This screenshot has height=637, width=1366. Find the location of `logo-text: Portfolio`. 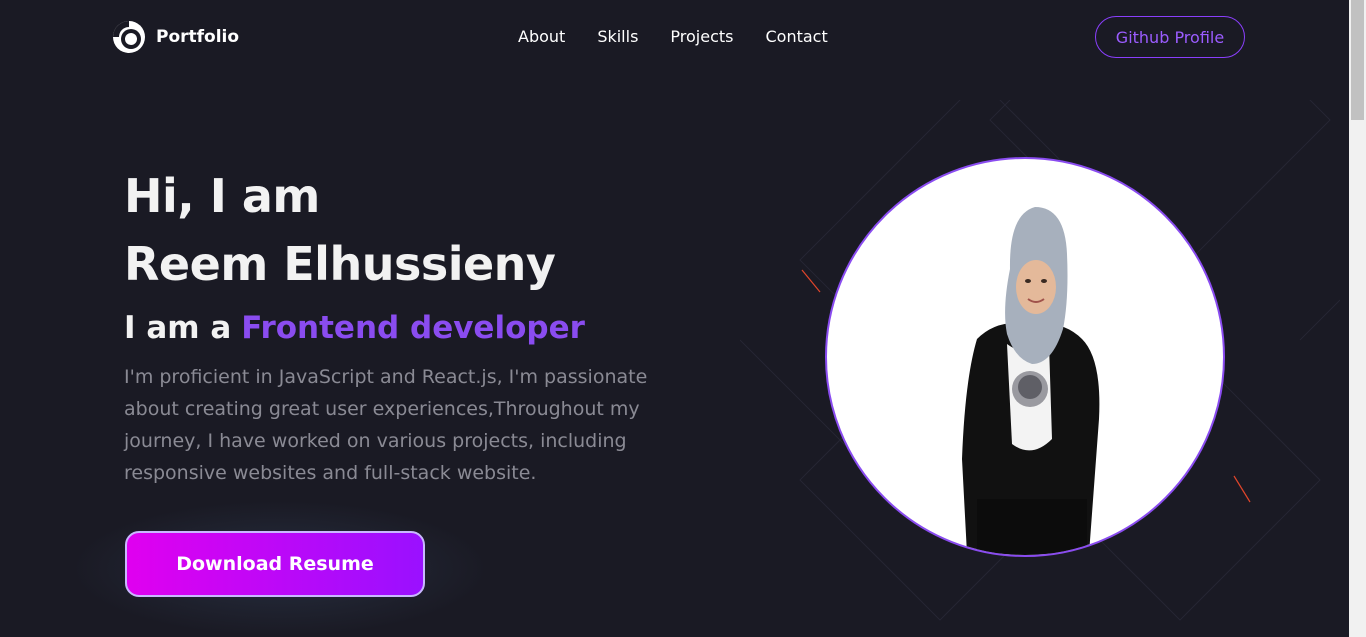

logo-text: Portfolio is located at coordinates (198, 37).